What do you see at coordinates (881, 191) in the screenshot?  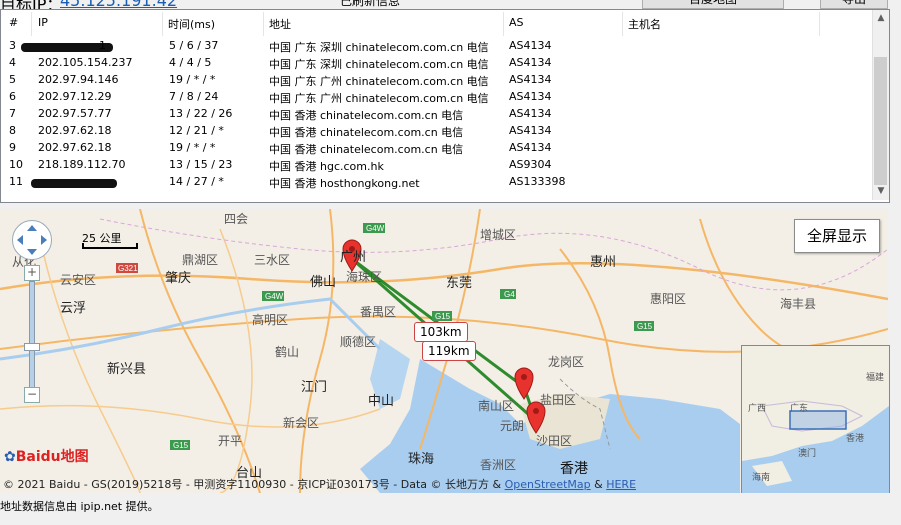 I see `scroll-down-icon: ▼` at bounding box center [881, 191].